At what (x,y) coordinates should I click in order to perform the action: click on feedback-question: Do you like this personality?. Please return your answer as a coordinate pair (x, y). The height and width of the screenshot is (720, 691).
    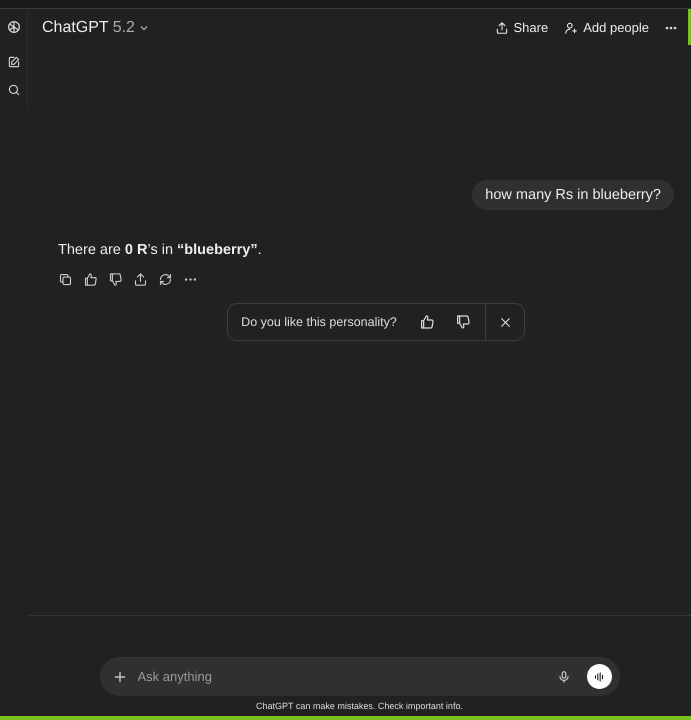
    Looking at the image, I should click on (319, 322).